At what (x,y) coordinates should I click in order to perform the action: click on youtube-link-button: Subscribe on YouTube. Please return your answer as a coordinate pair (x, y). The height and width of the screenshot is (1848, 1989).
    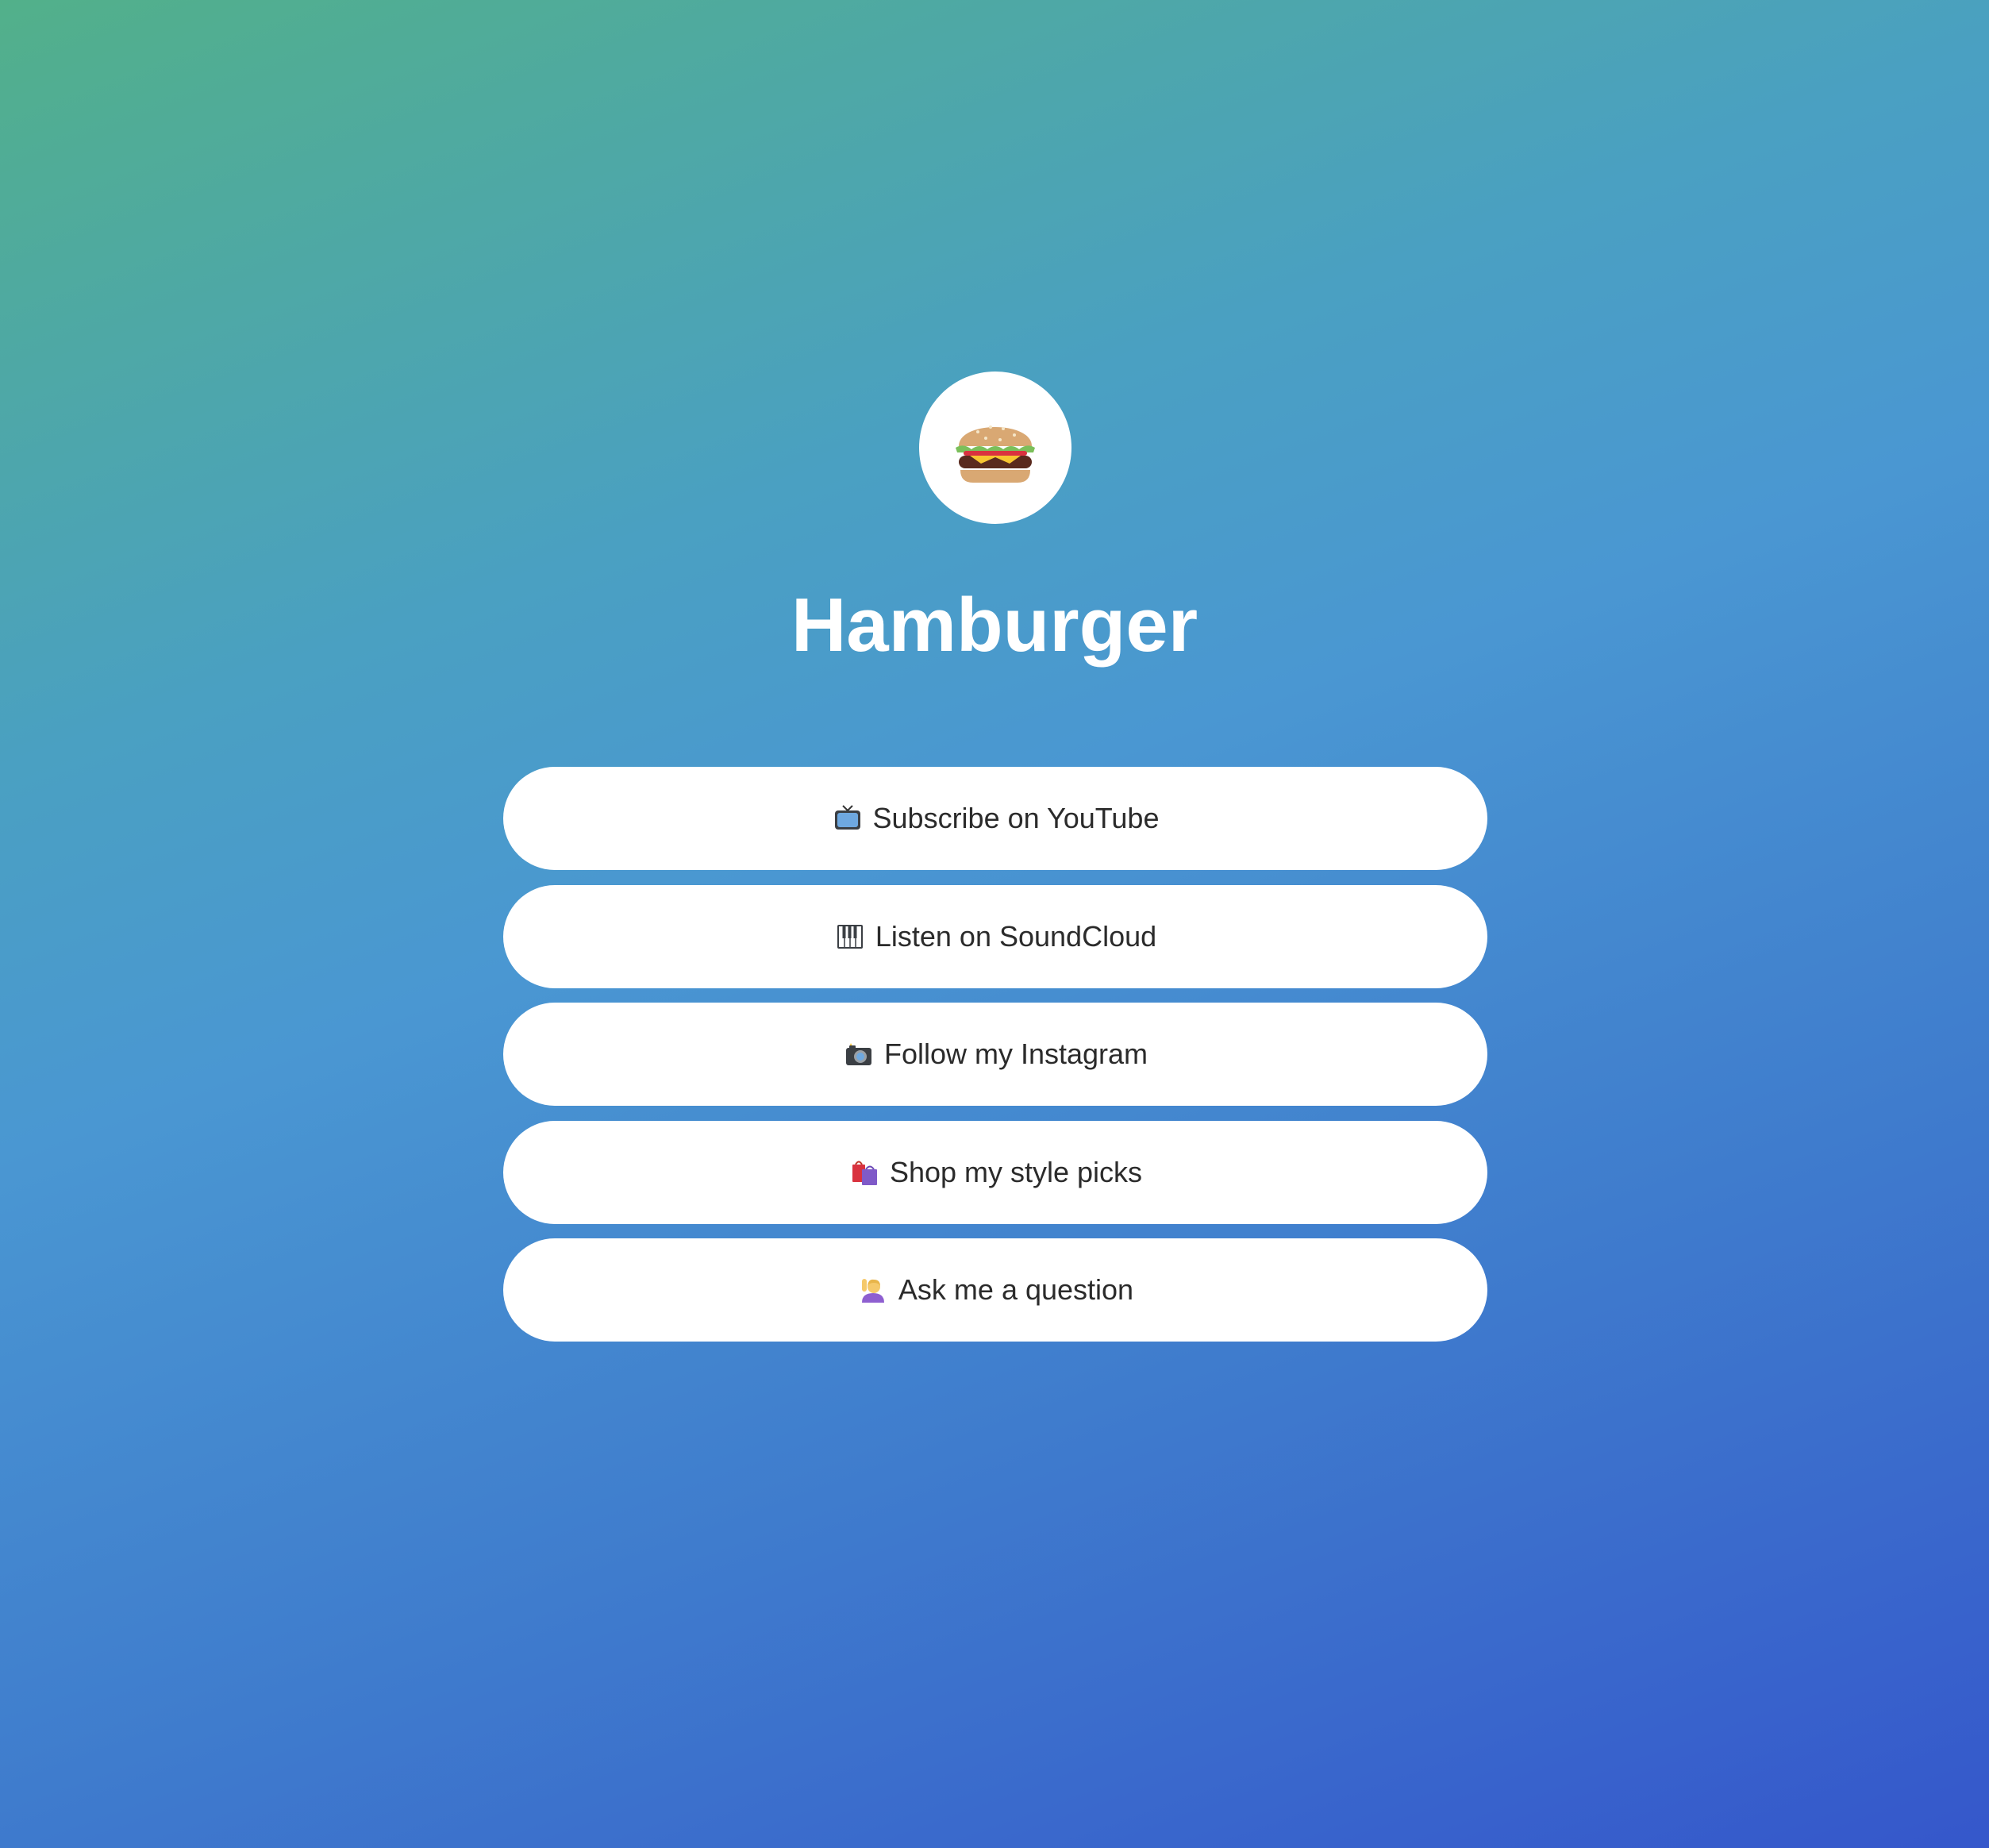
    Looking at the image, I should click on (995, 818).